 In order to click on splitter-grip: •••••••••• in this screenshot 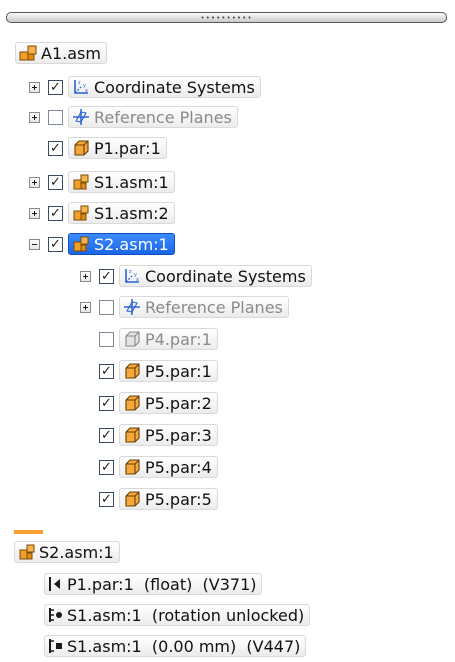, I will do `click(226, 18)`.